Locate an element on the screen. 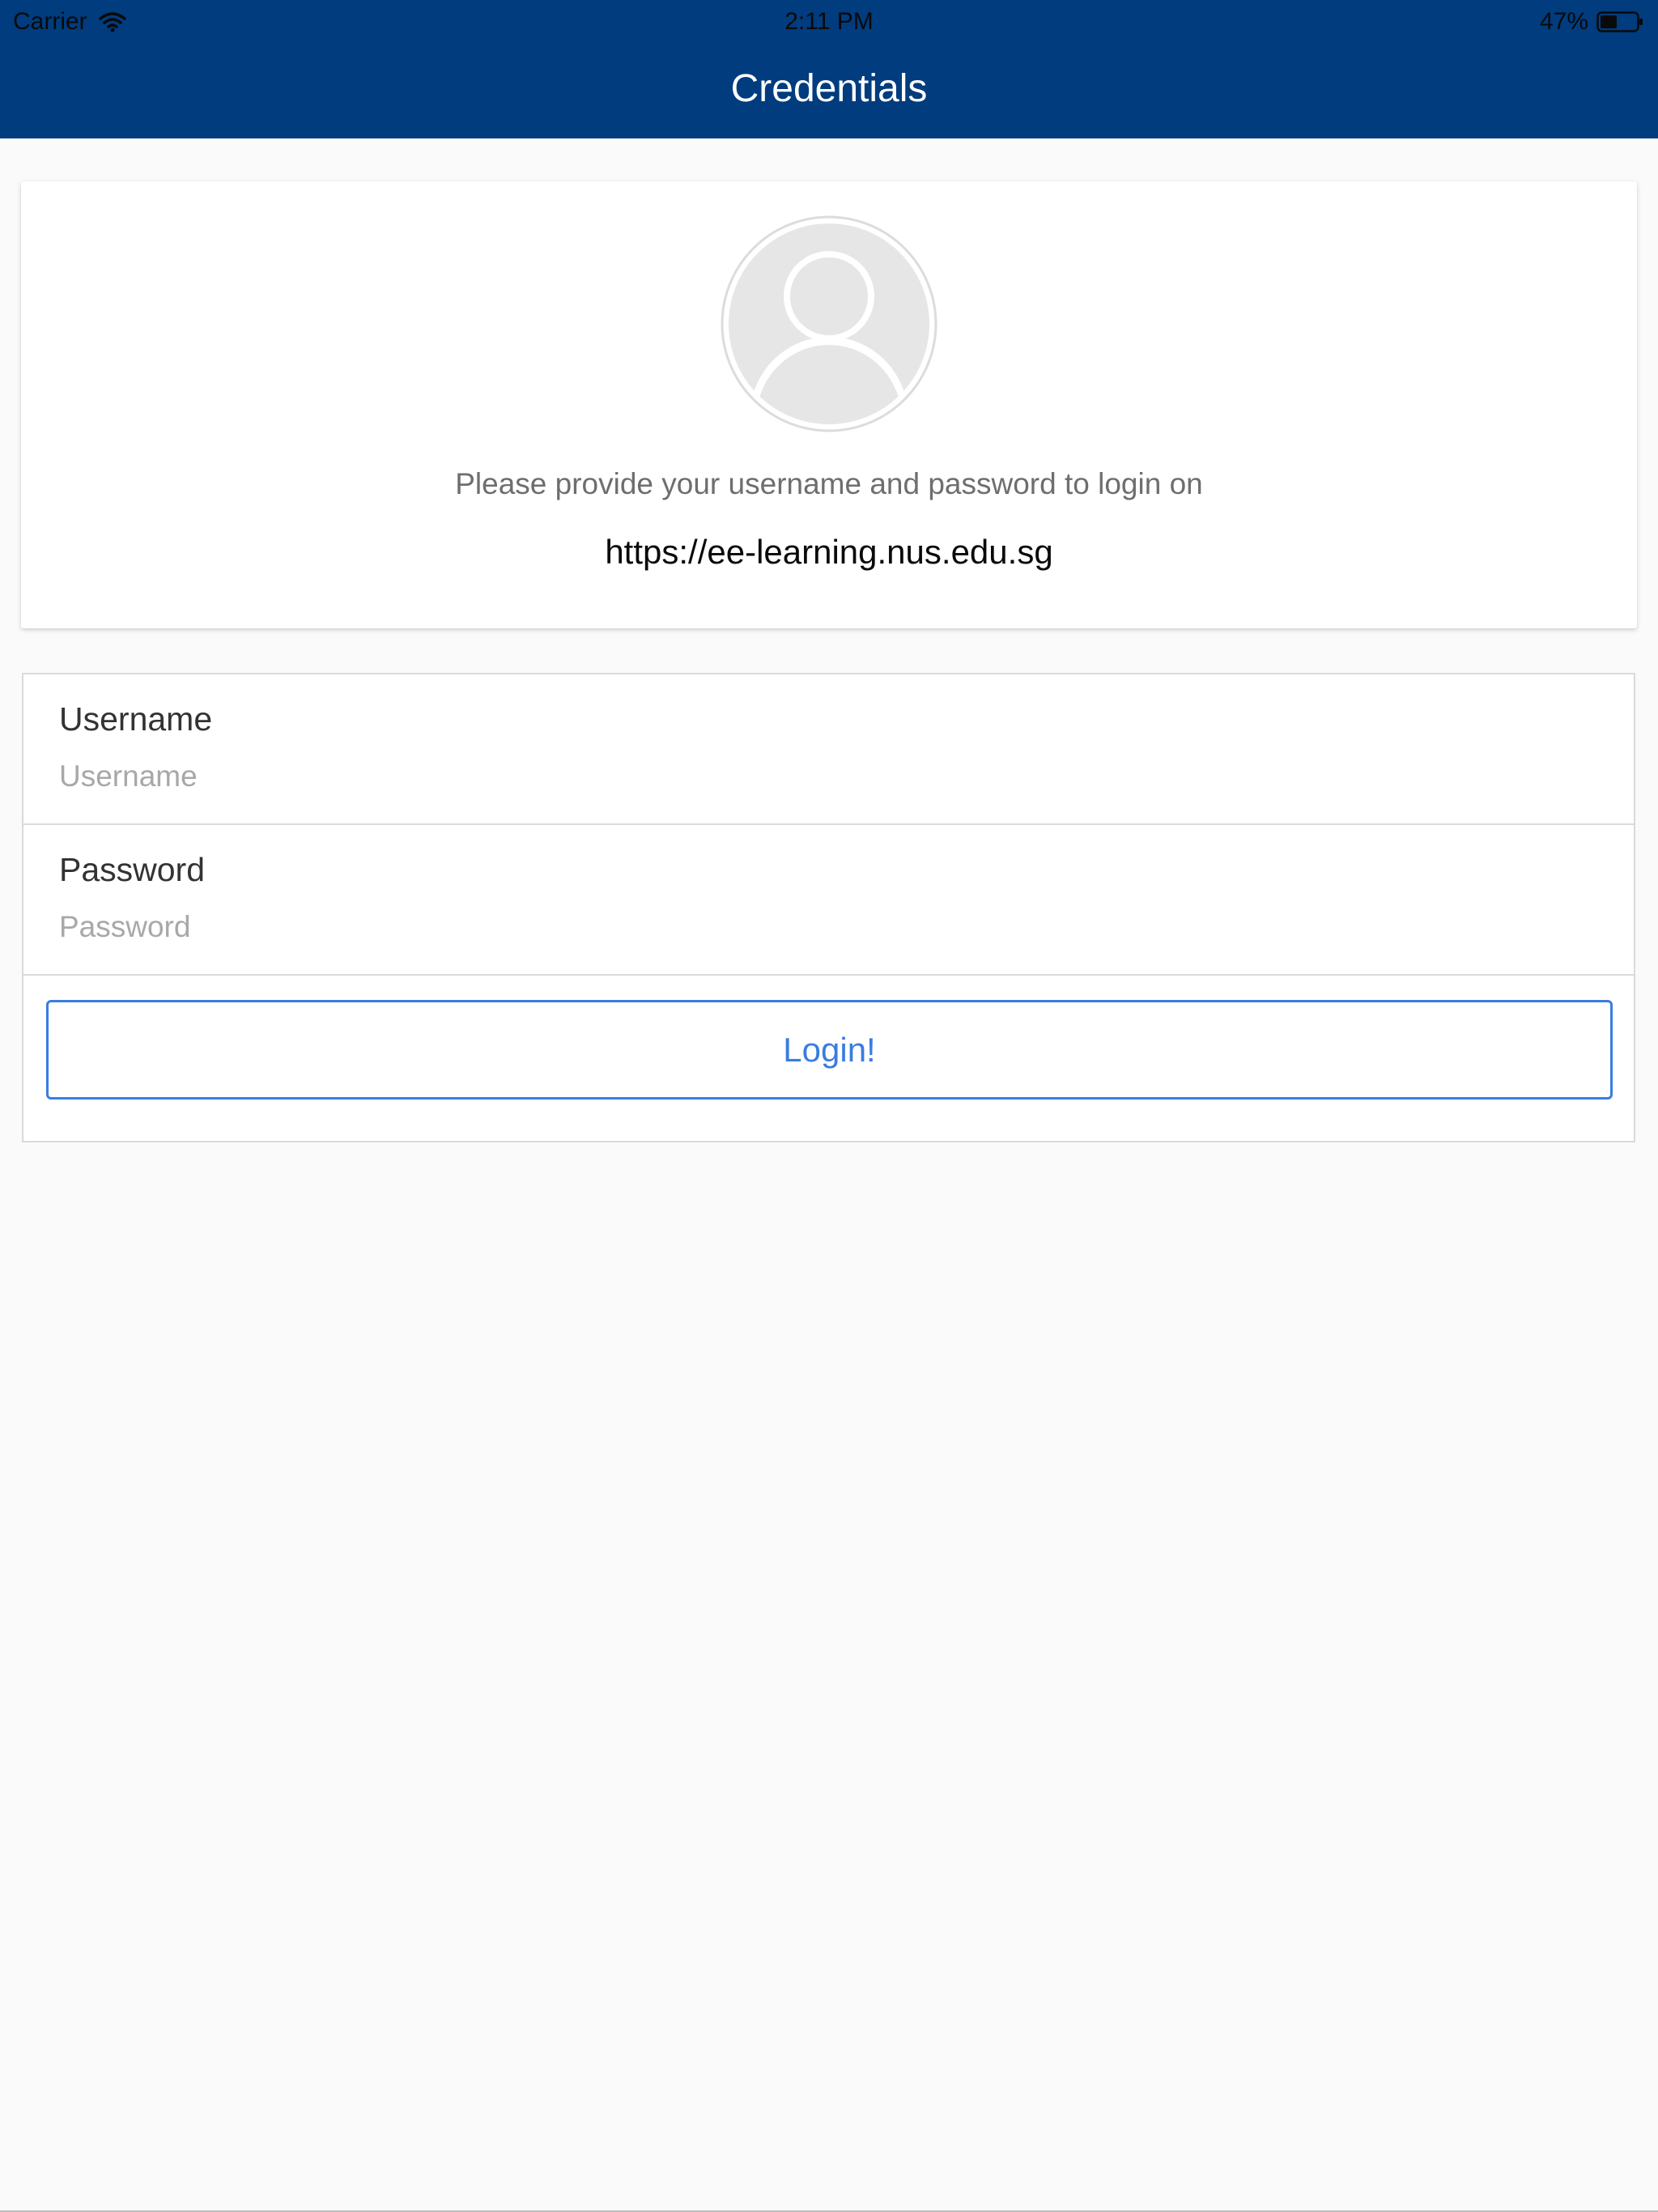 This screenshot has height=2212, width=1658. status-right: 47% is located at coordinates (1591, 22).